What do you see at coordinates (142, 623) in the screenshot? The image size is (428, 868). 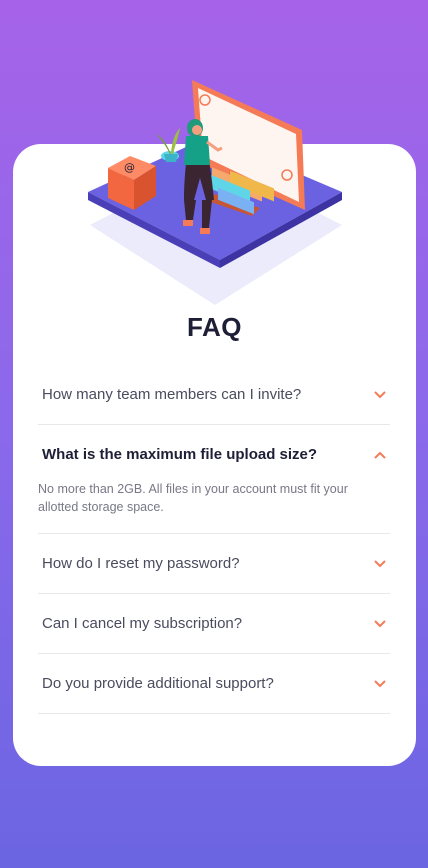 I see `faq-question: Can I cancel my subscription?` at bounding box center [142, 623].